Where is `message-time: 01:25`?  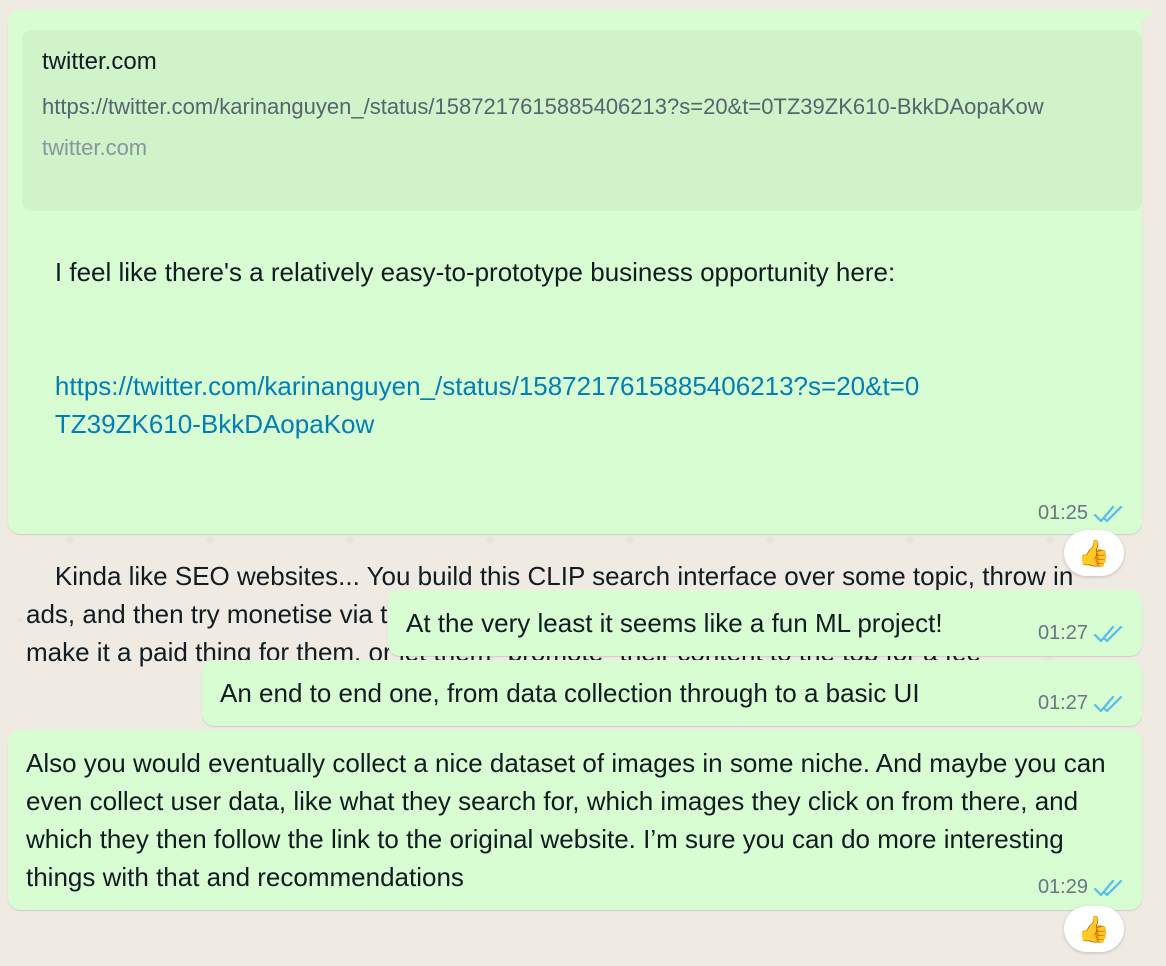
message-time: 01:25 is located at coordinates (1062, 513).